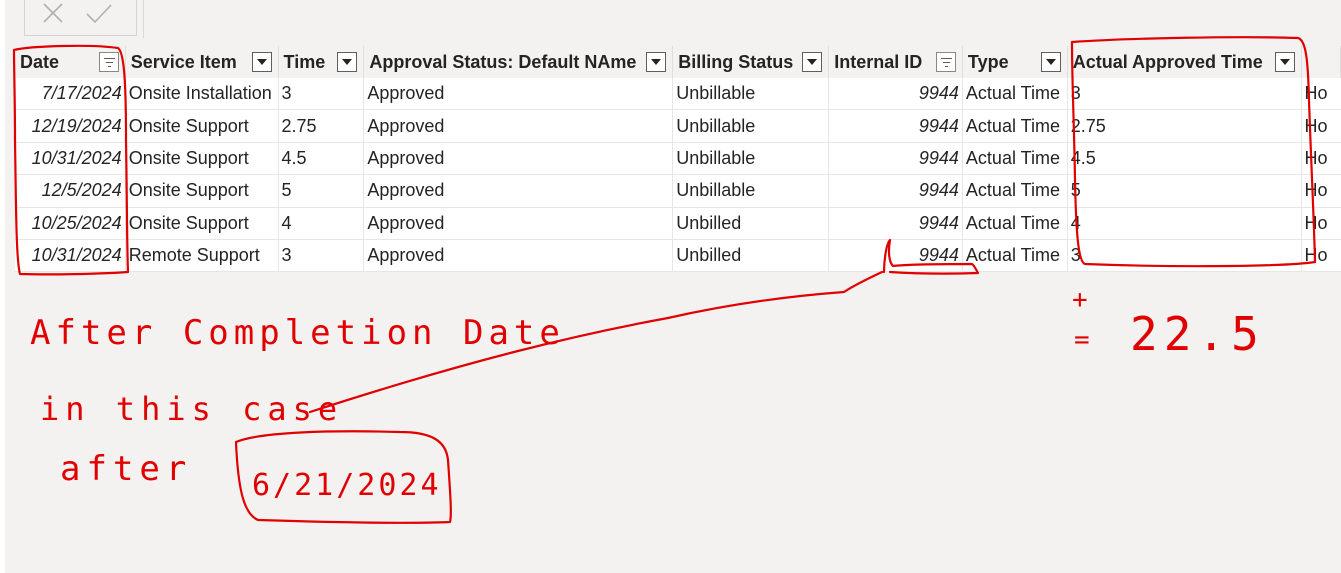 The image size is (1341, 573). I want to click on date-column-highlight, so click(71, 160).